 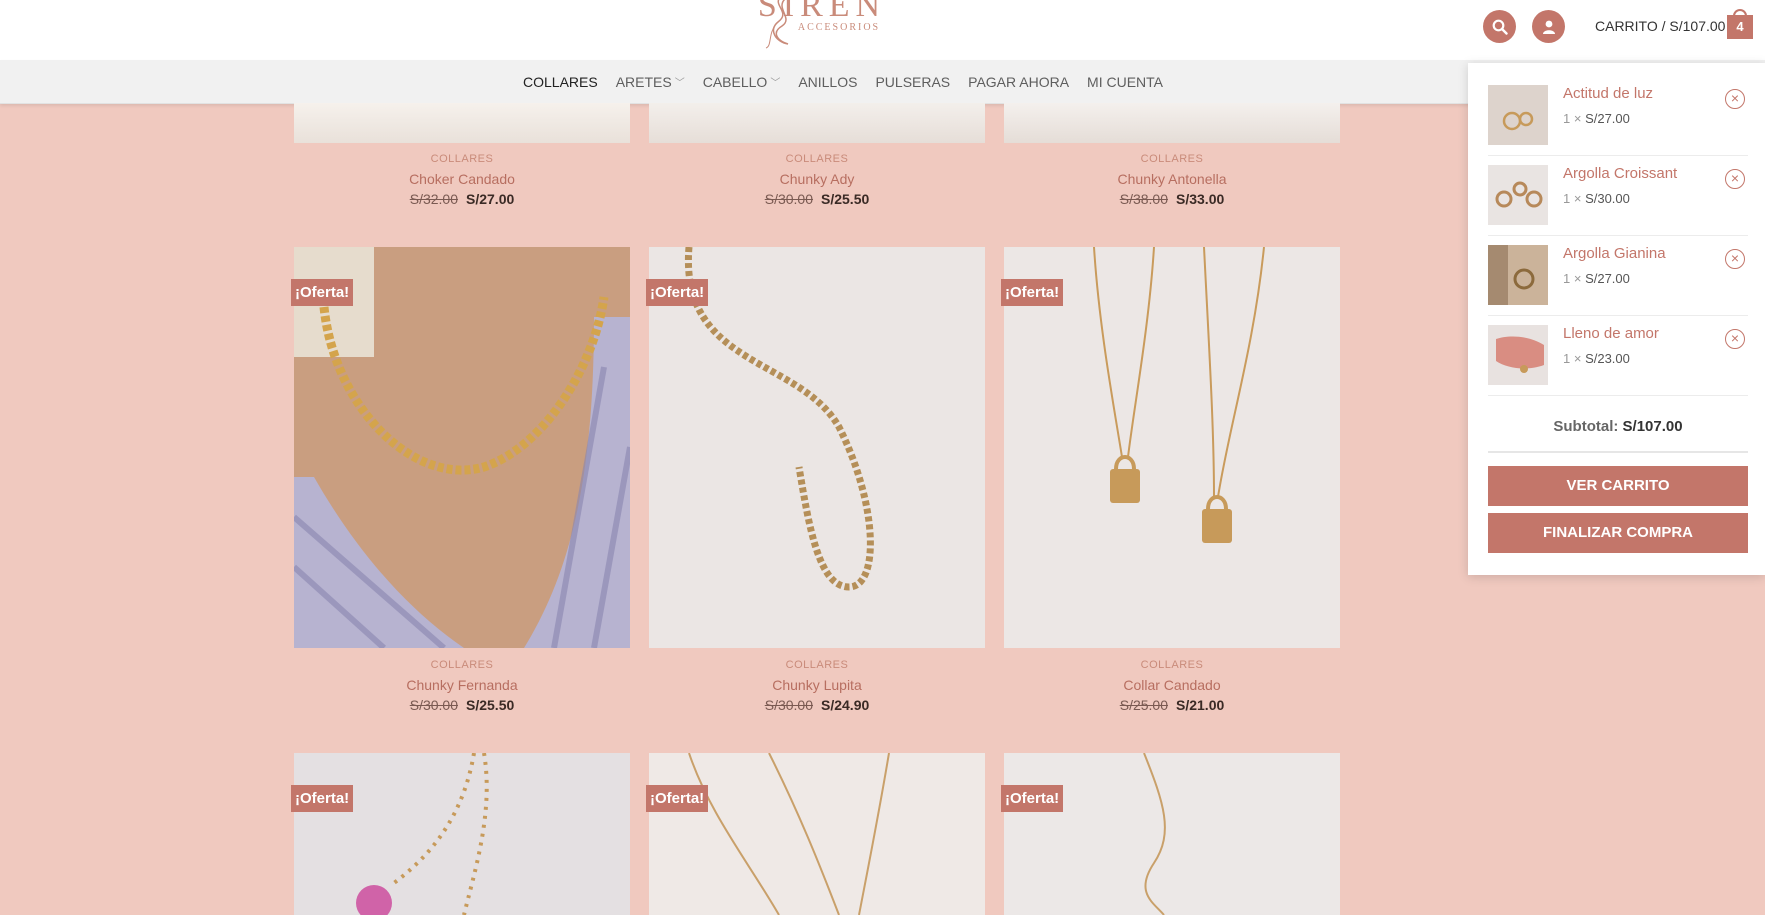 What do you see at coordinates (1620, 173) in the screenshot?
I see `cart-item-name: Argolla Croissant` at bounding box center [1620, 173].